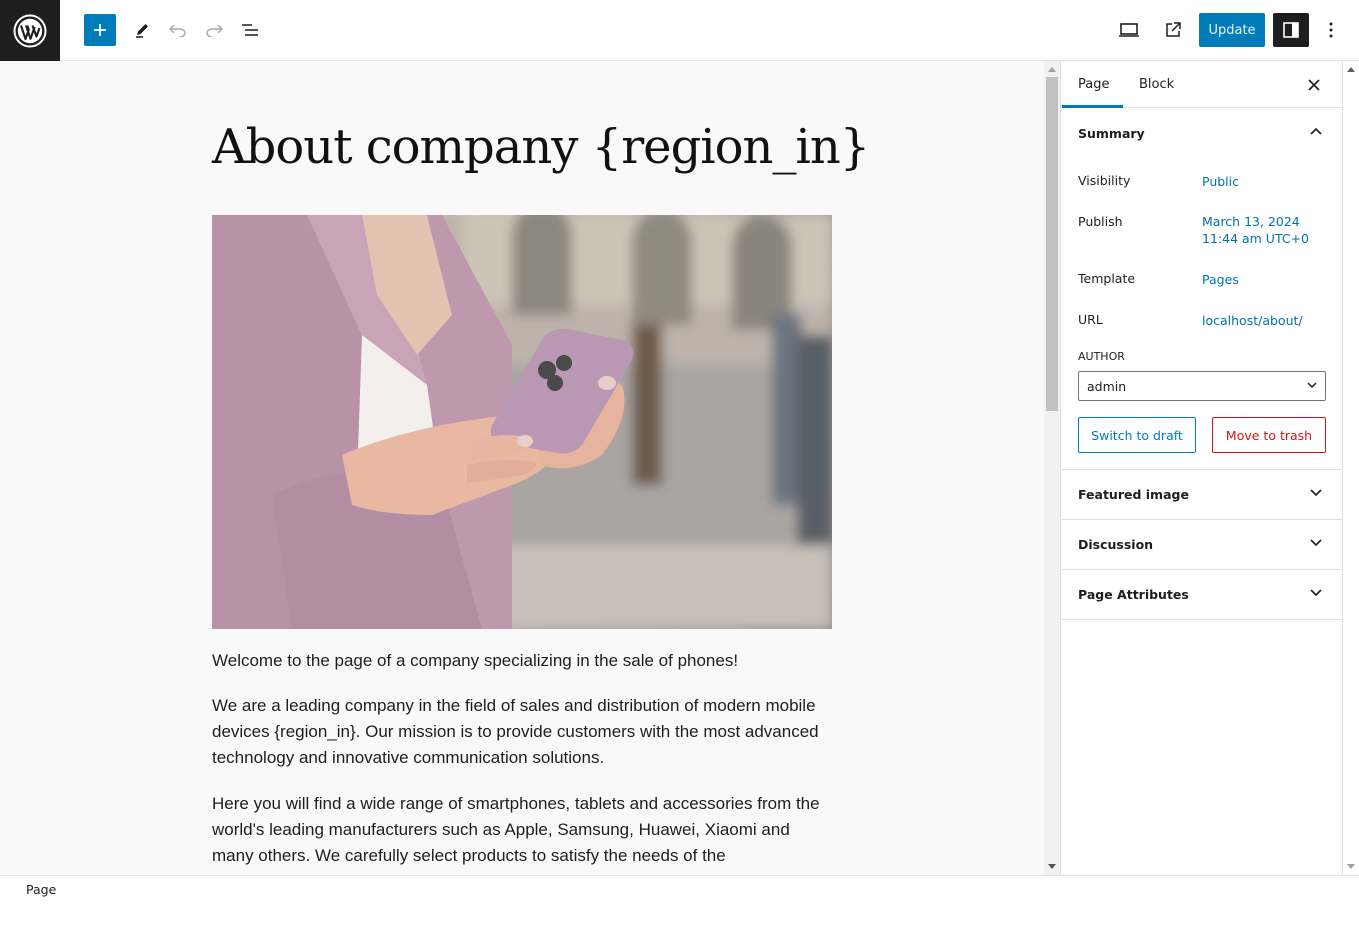 Image resolution: width=1359 pixels, height=932 pixels. I want to click on visibility-value: Public, so click(1220, 181).